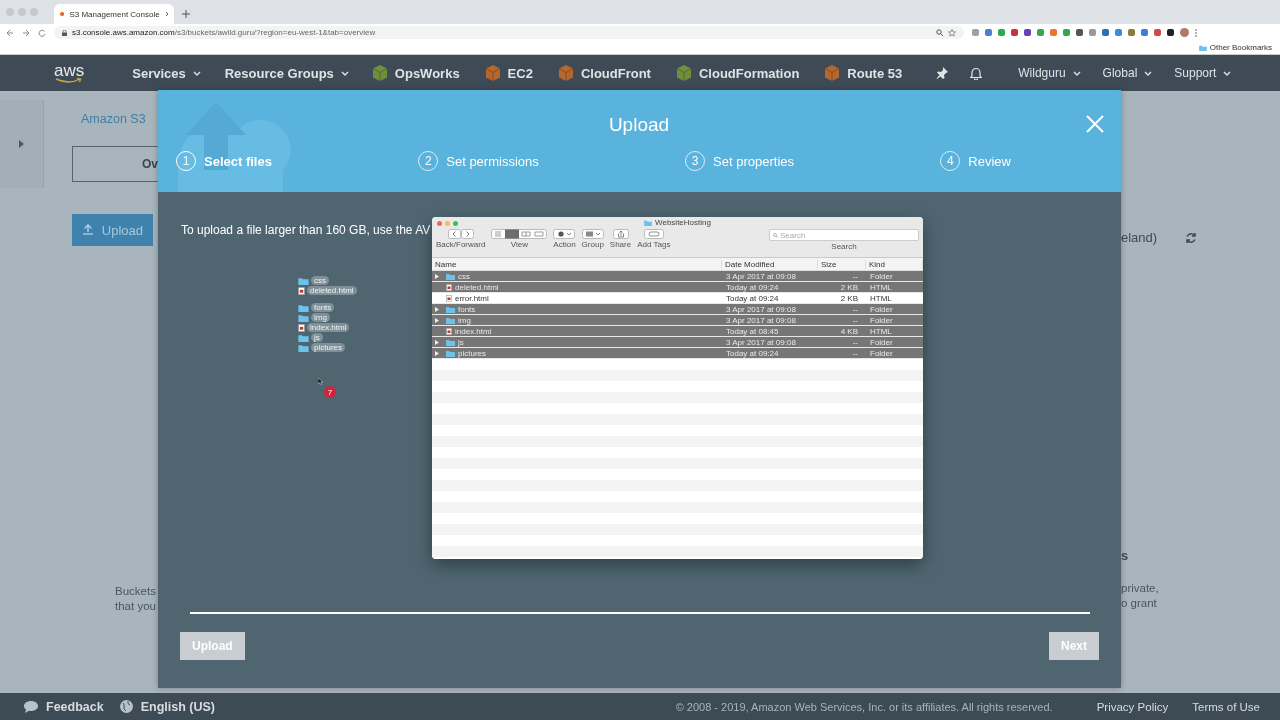  Describe the element at coordinates (42, 32) in the screenshot. I see `reload-icon` at that location.